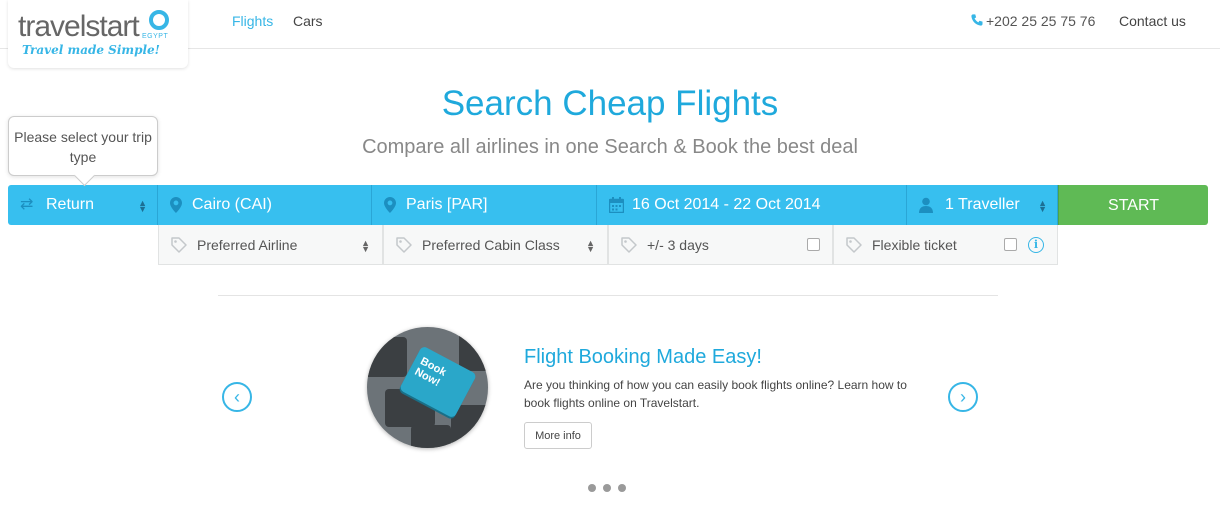 The width and height of the screenshot is (1220, 513). I want to click on flexible-days-option: +/- 3 days, so click(720, 245).